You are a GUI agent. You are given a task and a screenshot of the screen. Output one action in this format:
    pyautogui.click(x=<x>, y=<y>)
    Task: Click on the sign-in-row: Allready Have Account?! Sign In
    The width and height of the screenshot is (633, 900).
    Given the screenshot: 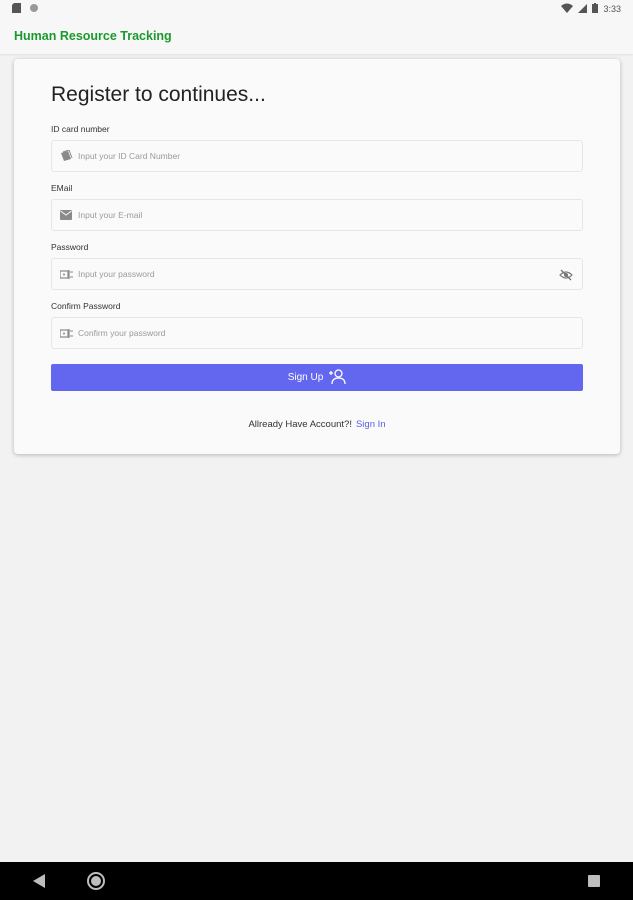 What is the action you would take?
    pyautogui.click(x=317, y=424)
    